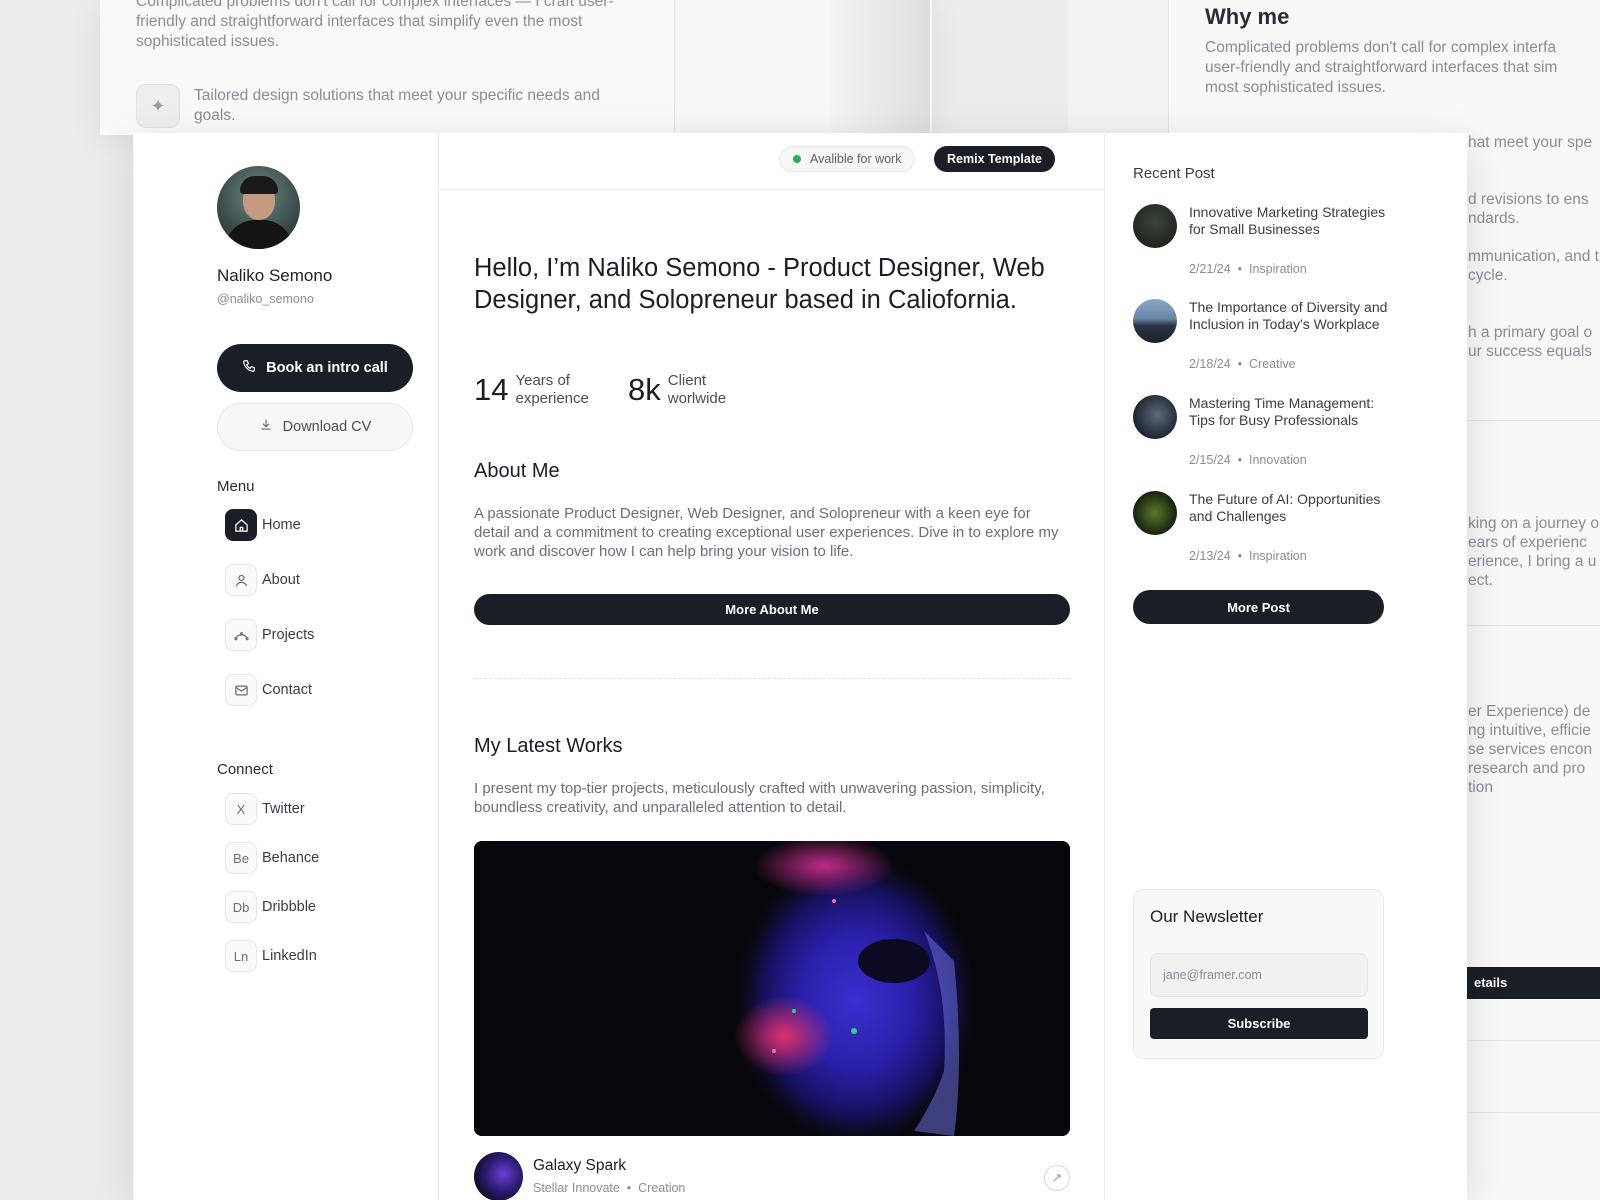 Image resolution: width=1600 pixels, height=1200 pixels. What do you see at coordinates (552, 389) in the screenshot?
I see `stat-label: Years of experience` at bounding box center [552, 389].